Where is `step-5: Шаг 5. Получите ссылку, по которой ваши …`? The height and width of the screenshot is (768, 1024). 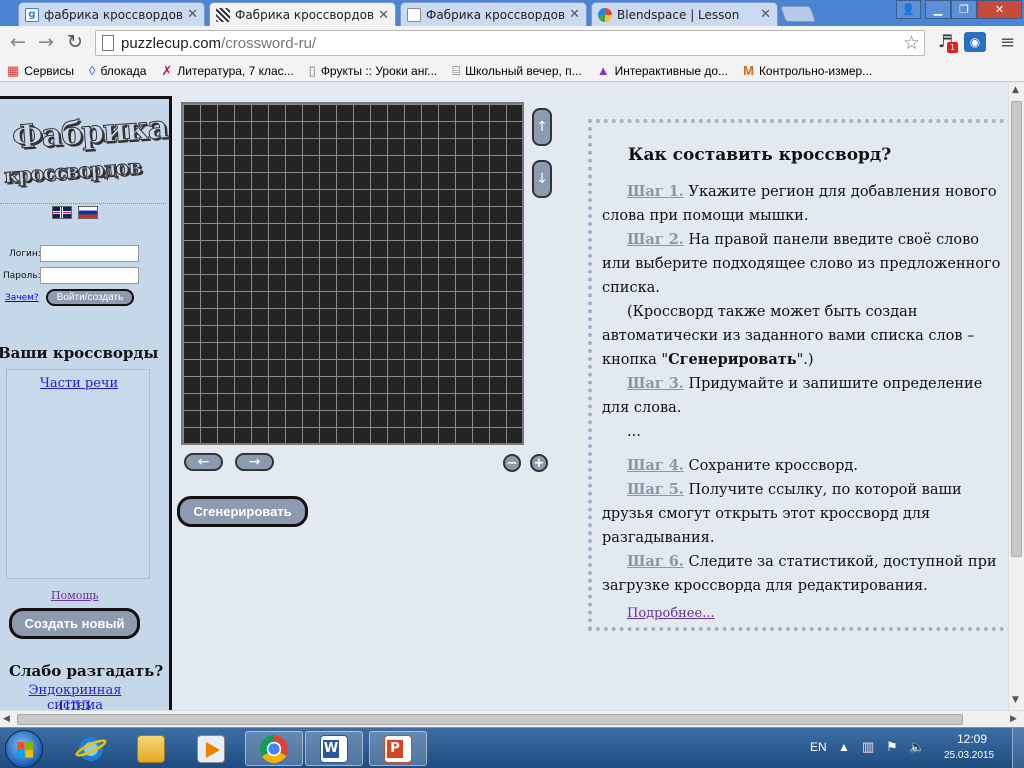 step-5: Шаг 5. Получите ссылку, по которой ваши … is located at coordinates (782, 513).